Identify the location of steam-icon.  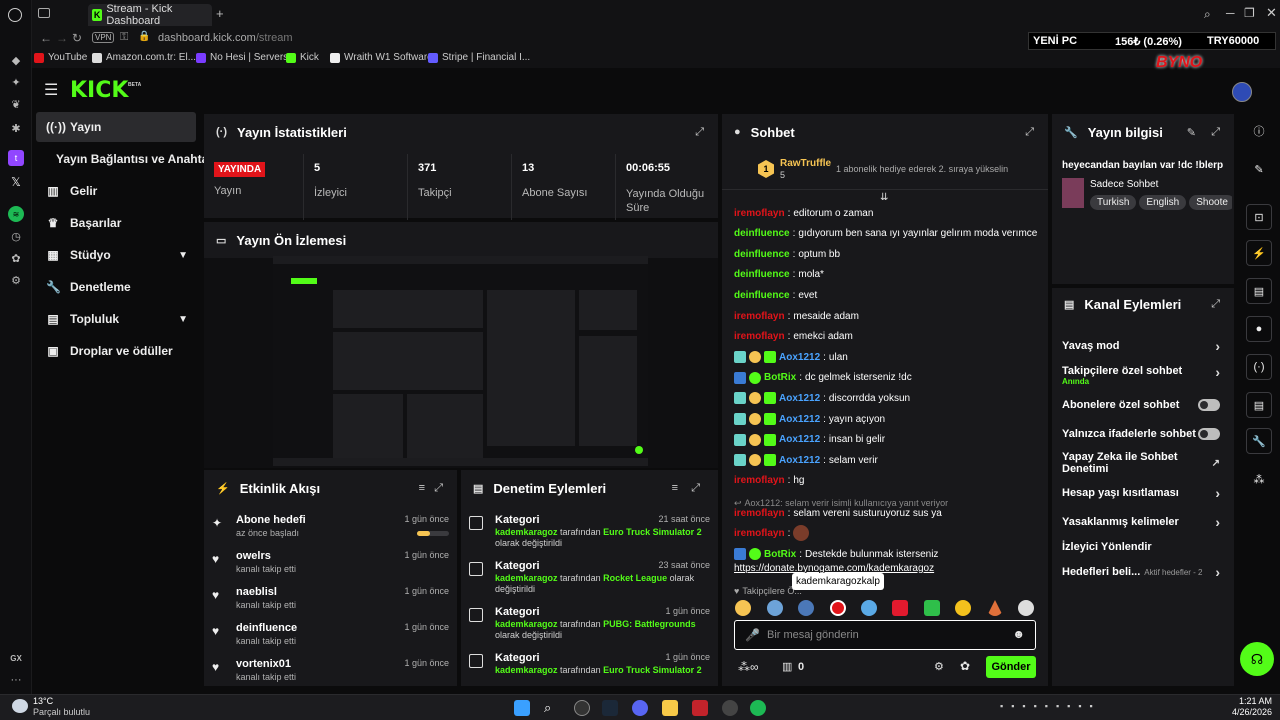
(610, 708).